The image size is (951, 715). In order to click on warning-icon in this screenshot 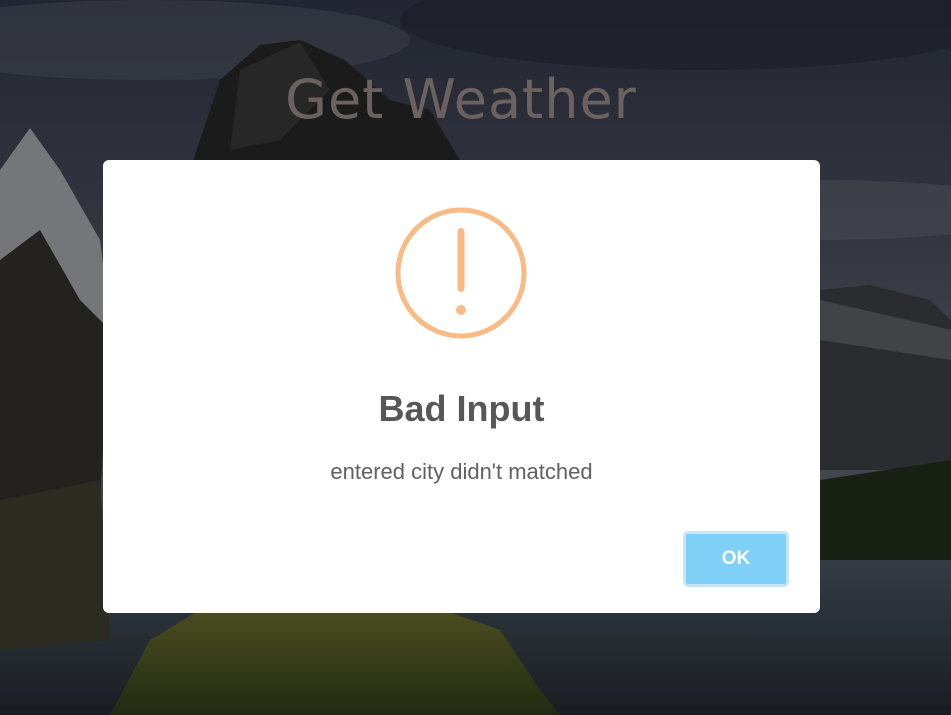, I will do `click(461, 273)`.